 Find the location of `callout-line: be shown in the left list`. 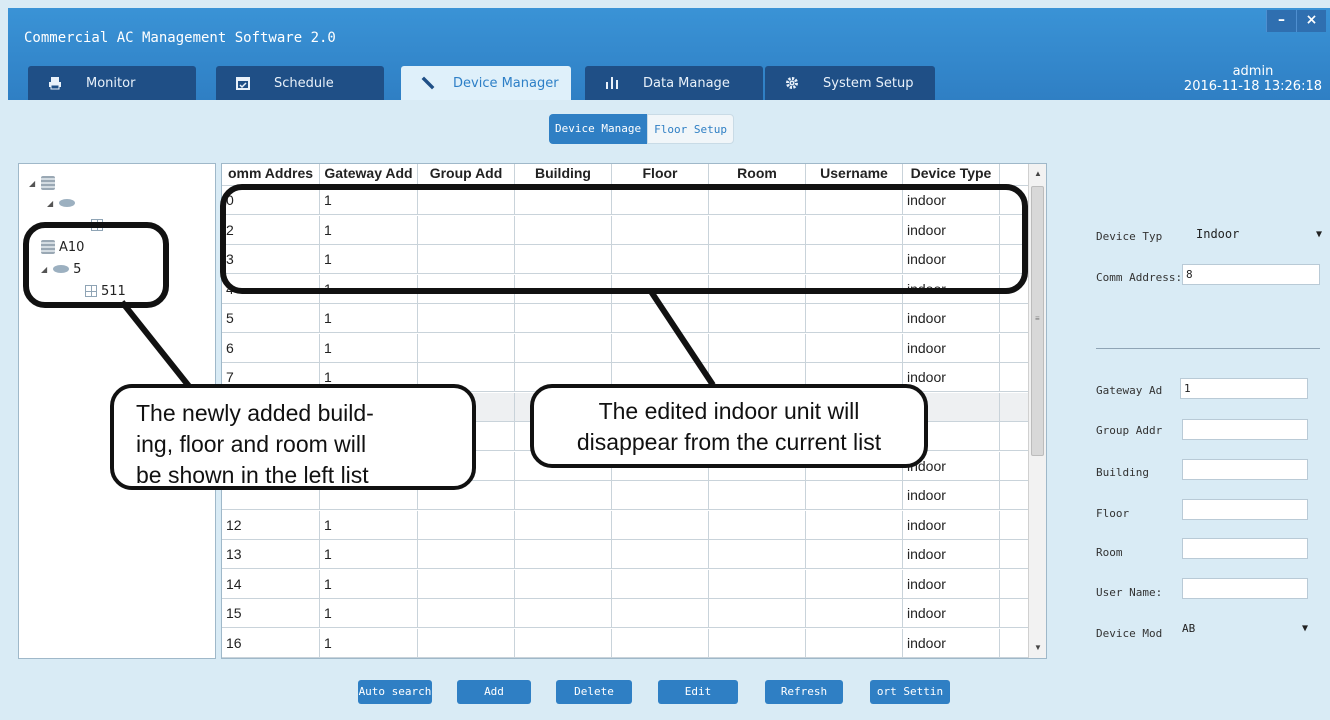

callout-line: be shown in the left list is located at coordinates (252, 475).